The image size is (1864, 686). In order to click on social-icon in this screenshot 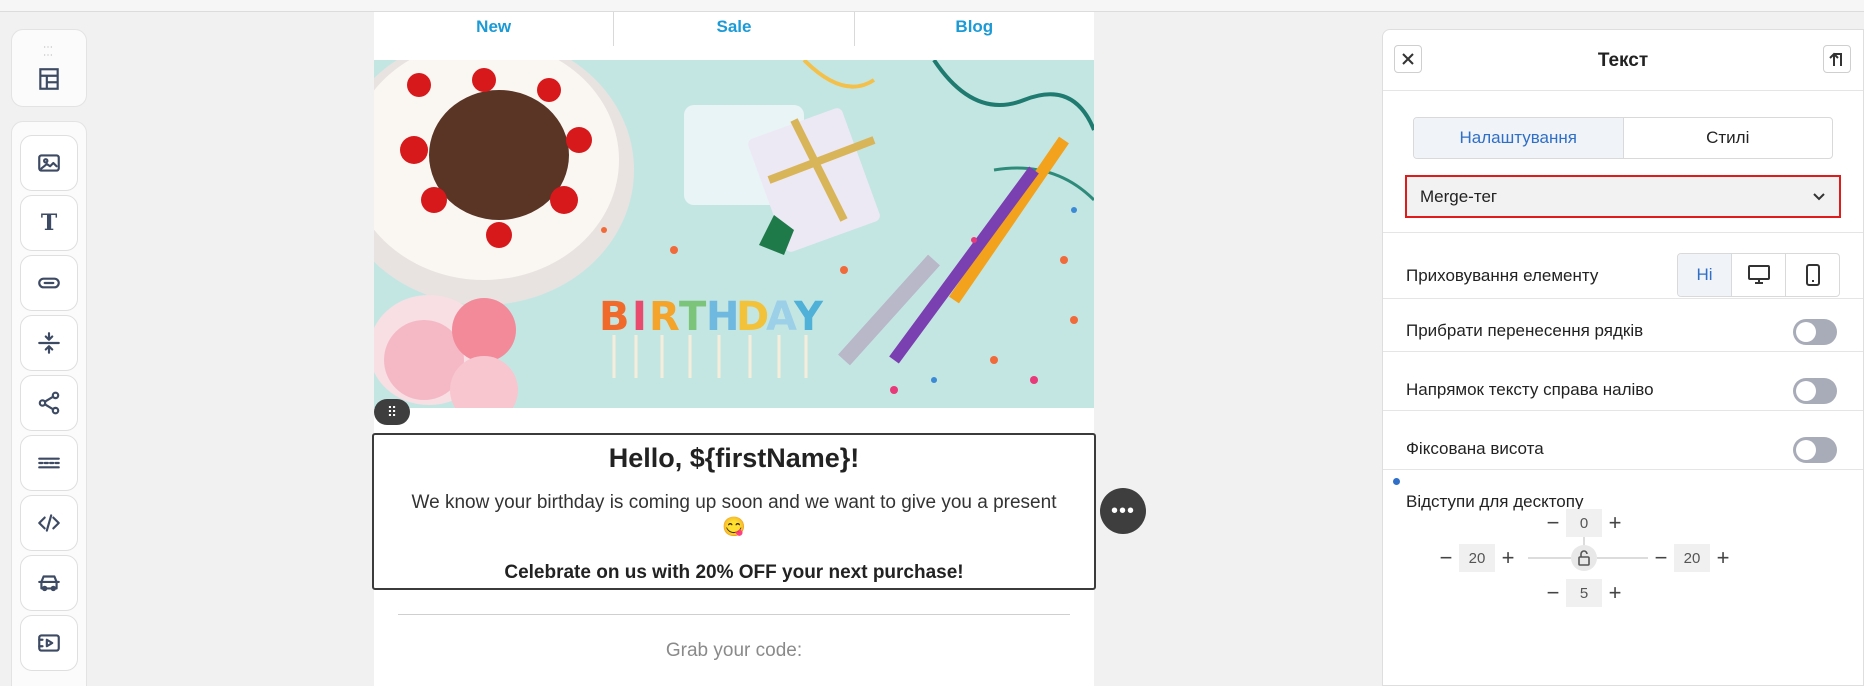, I will do `click(49, 403)`.